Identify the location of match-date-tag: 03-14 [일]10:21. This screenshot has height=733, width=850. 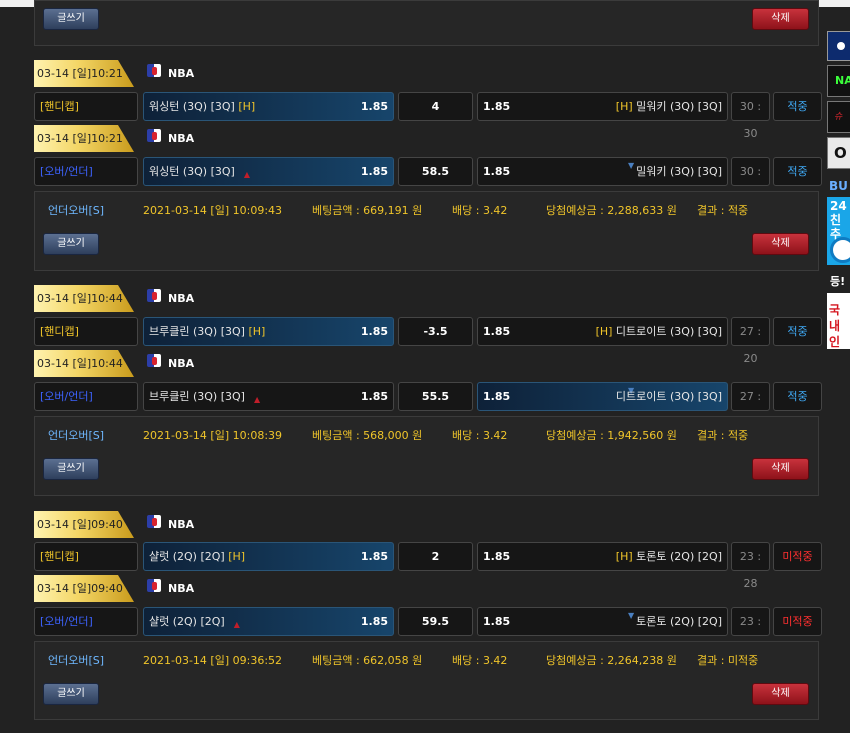
(84, 73).